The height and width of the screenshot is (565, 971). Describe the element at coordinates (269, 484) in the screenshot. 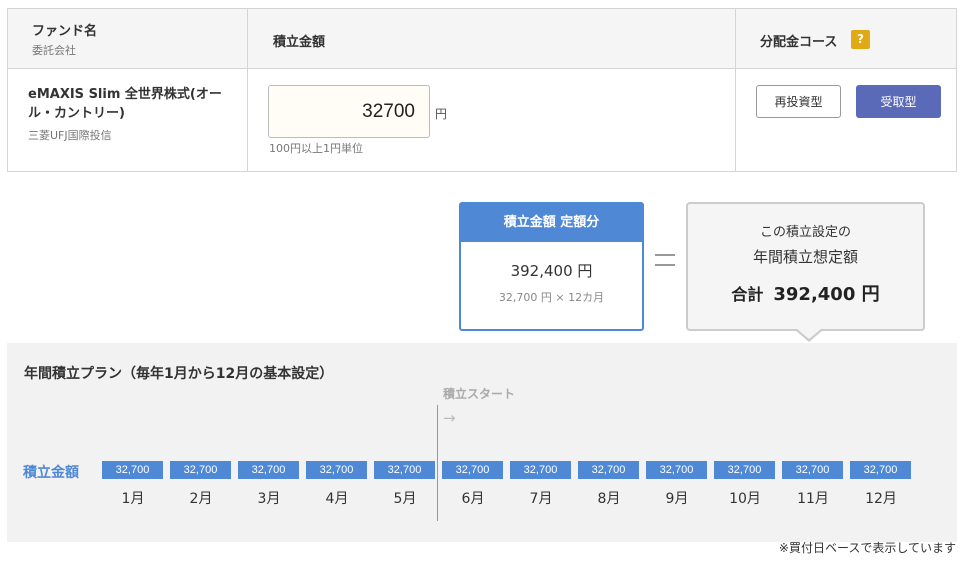

I see `month-item: 32,700 3月` at that location.